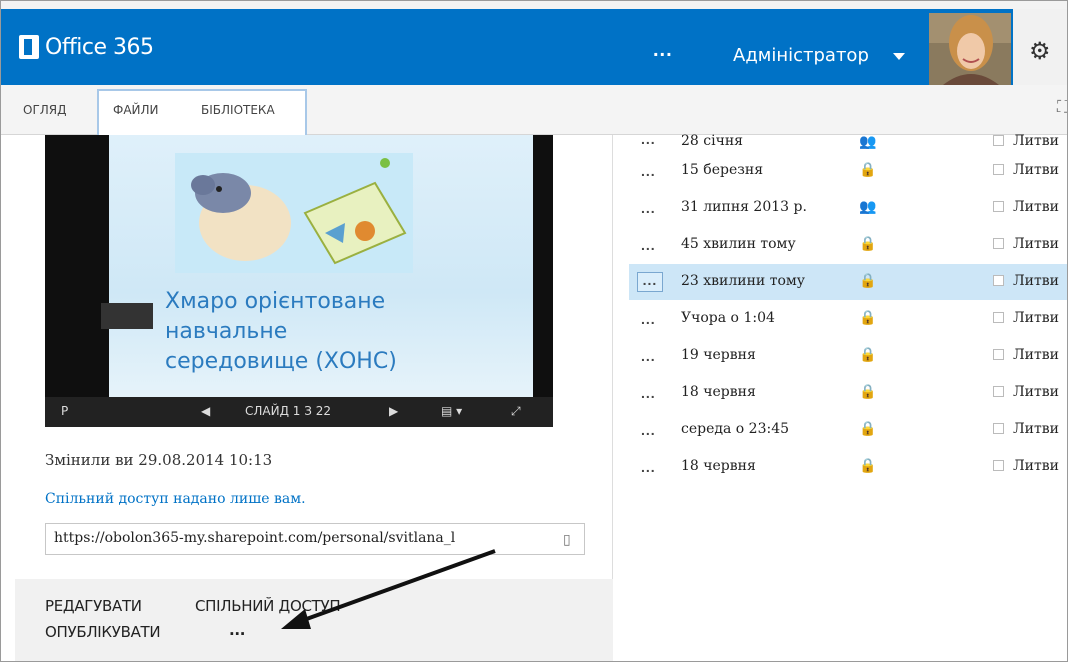 The width and height of the screenshot is (1068, 662). What do you see at coordinates (238, 110) in the screenshot?
I see `tab-library: БІБЛІОТЕКА` at bounding box center [238, 110].